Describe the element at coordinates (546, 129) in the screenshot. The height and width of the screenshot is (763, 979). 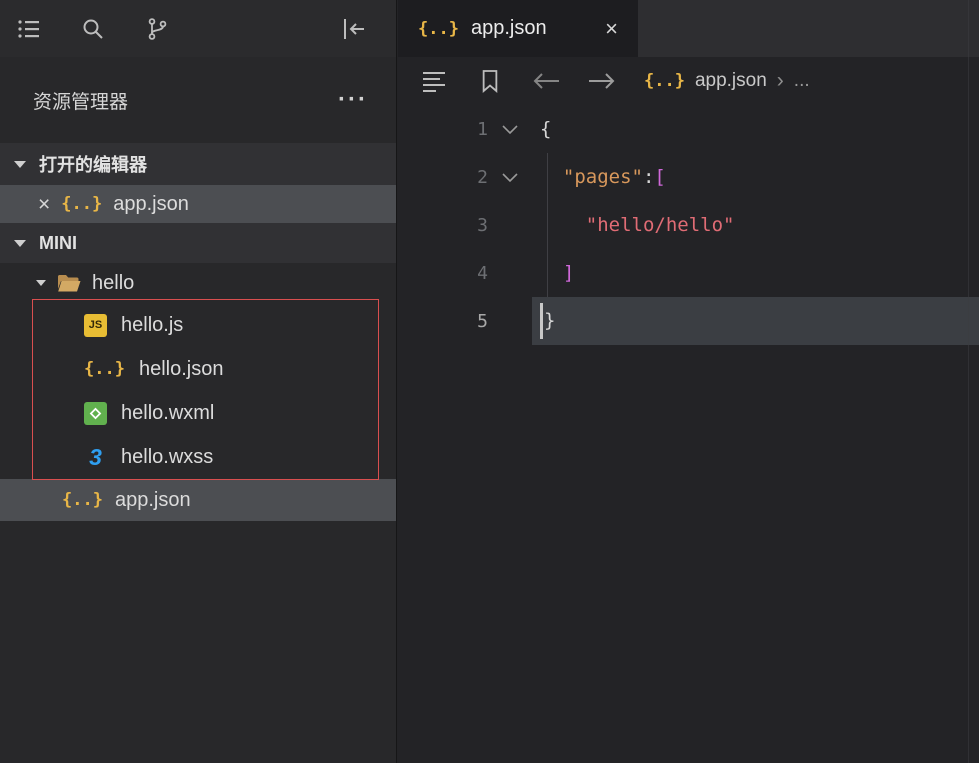
I see `code-token: {` at that location.